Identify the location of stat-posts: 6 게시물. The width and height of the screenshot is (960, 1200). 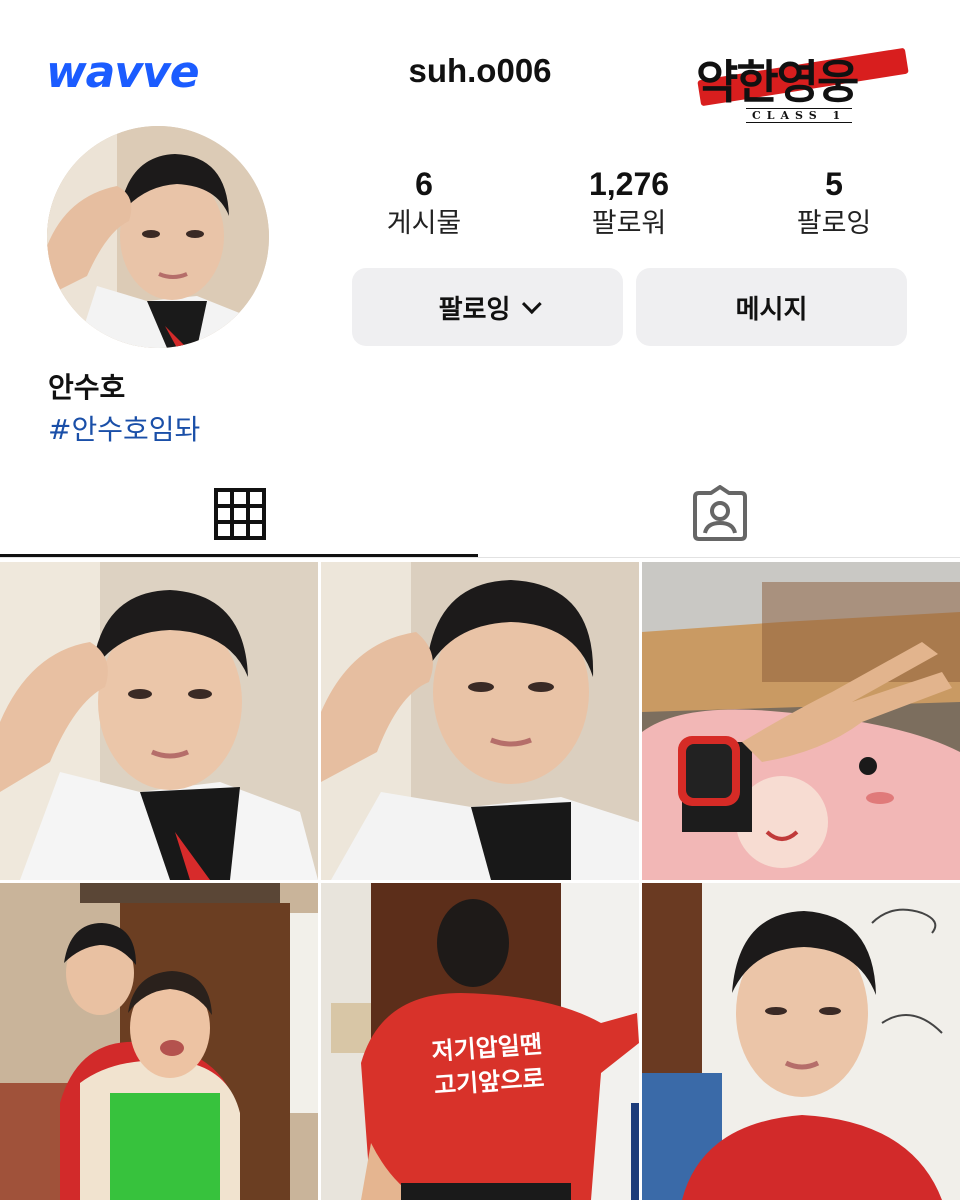
(424, 205).